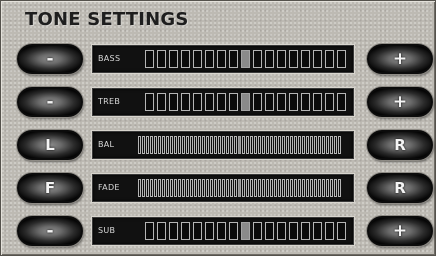  I want to click on bass-increase-label: +, so click(400, 58).